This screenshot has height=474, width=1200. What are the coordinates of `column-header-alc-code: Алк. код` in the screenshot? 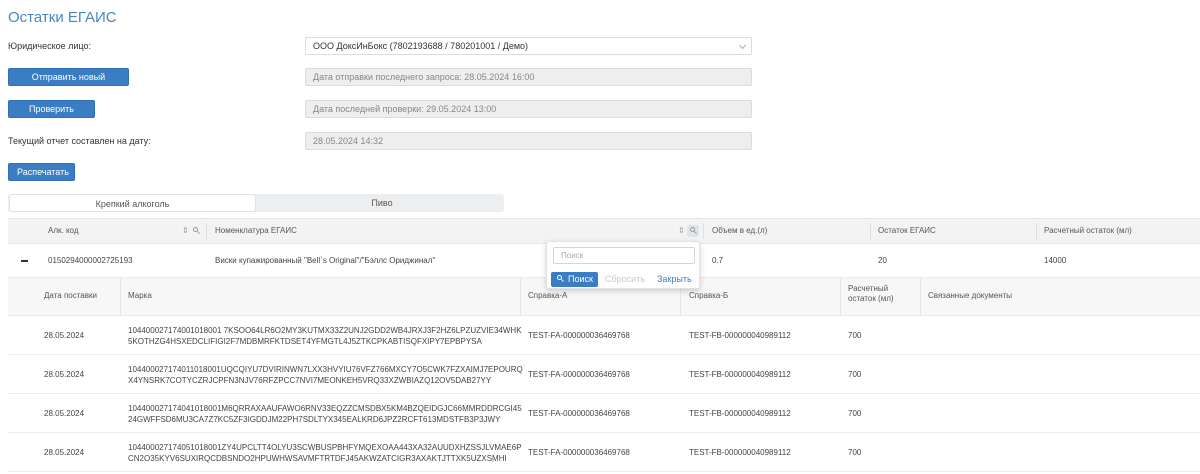 It's located at (63, 230).